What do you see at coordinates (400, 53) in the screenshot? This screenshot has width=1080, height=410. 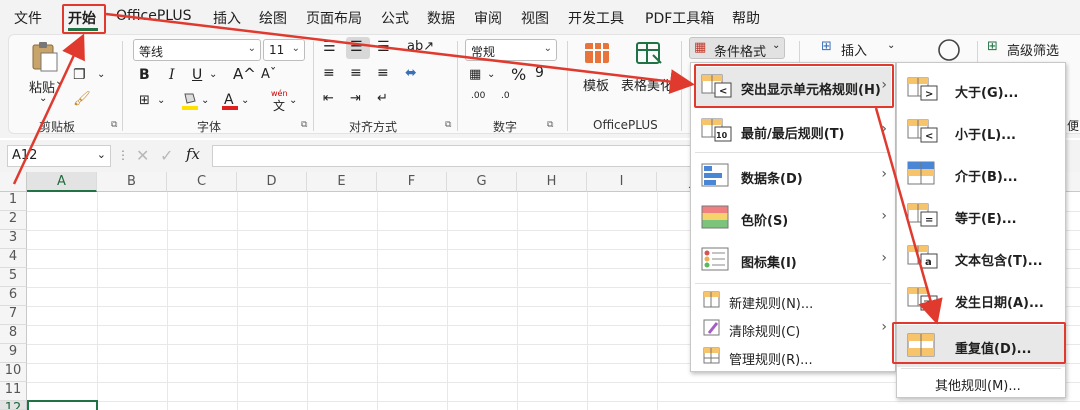 I see `arrow-to-highlight-rules` at bounding box center [400, 53].